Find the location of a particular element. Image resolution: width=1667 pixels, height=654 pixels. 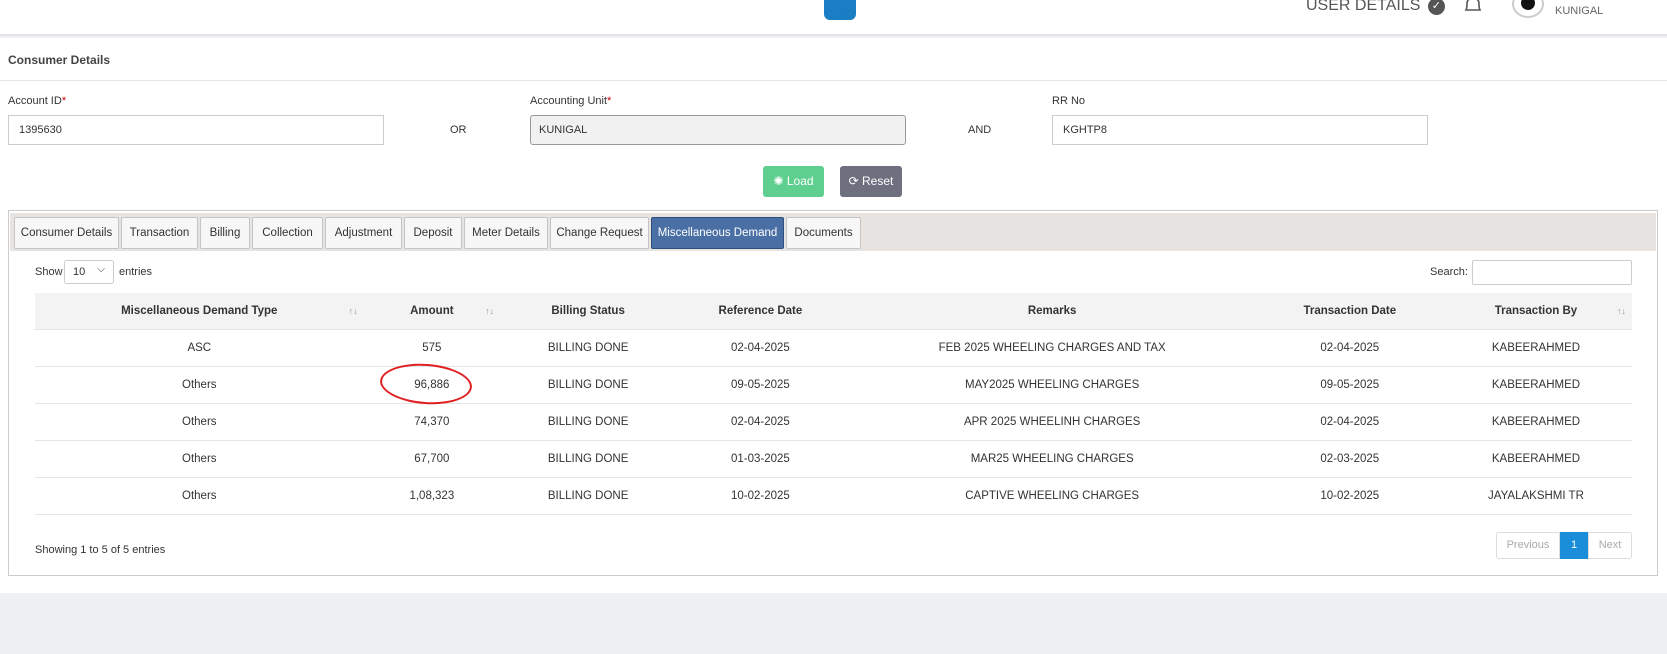

next-page-button: Next is located at coordinates (1610, 545).